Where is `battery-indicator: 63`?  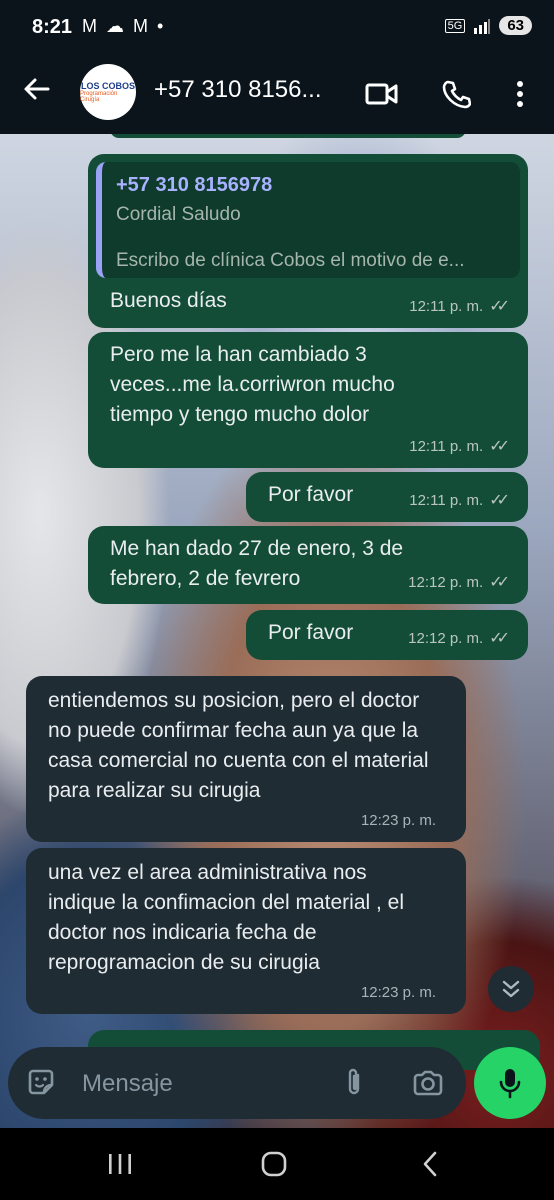 battery-indicator: 63 is located at coordinates (515, 25).